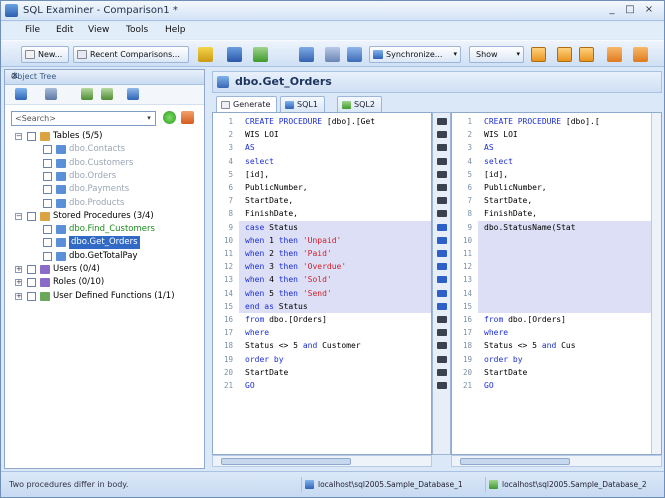  What do you see at coordinates (149, 118) in the screenshot?
I see `chevron-down-icon: ▾` at bounding box center [149, 118].